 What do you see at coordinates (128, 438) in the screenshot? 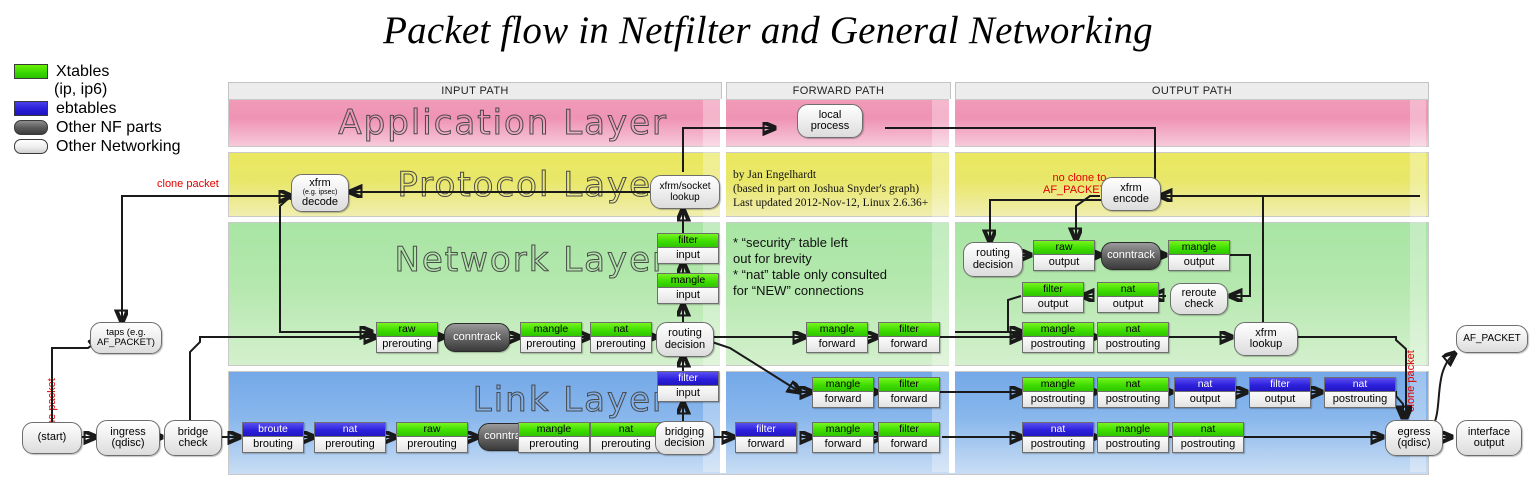
I see `node-ingress-qdisc: ingress (qdisc)` at bounding box center [128, 438].